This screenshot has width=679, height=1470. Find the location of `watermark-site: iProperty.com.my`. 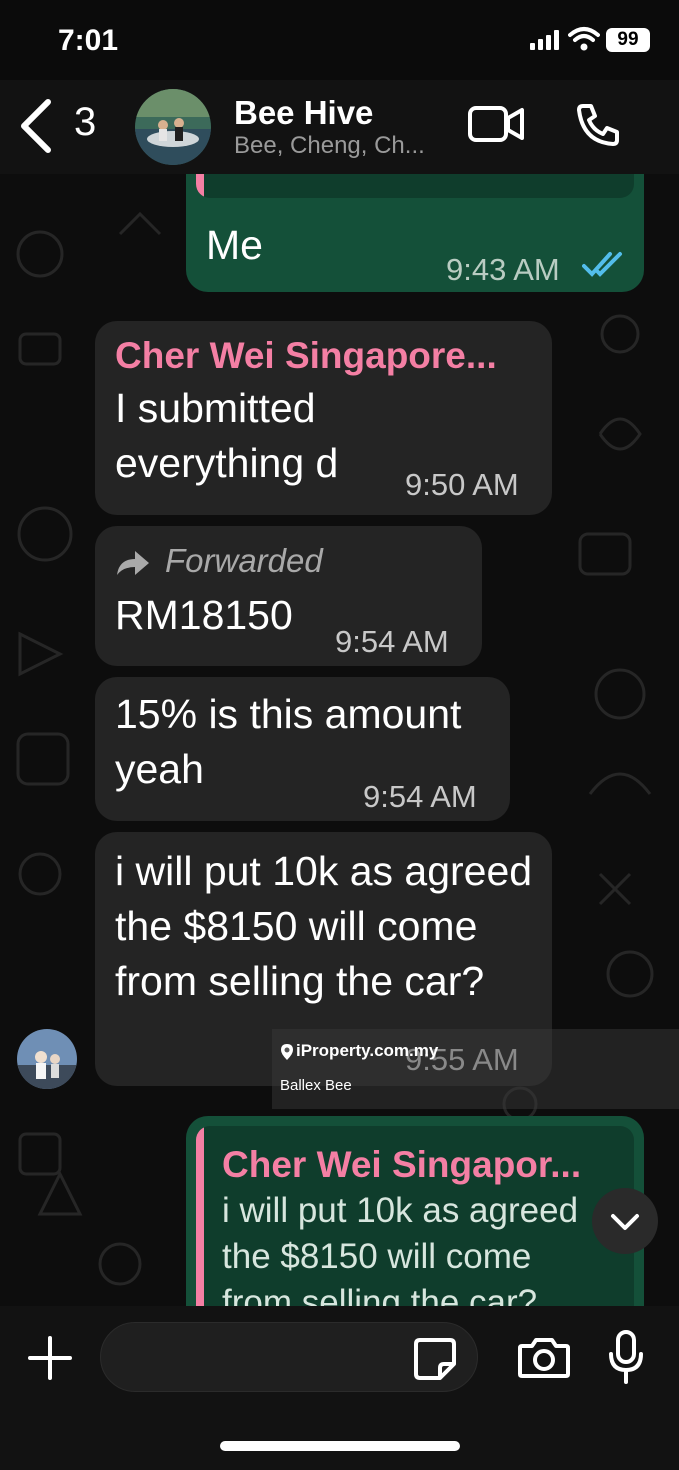

watermark-site: iProperty.com.my is located at coordinates (367, 1050).